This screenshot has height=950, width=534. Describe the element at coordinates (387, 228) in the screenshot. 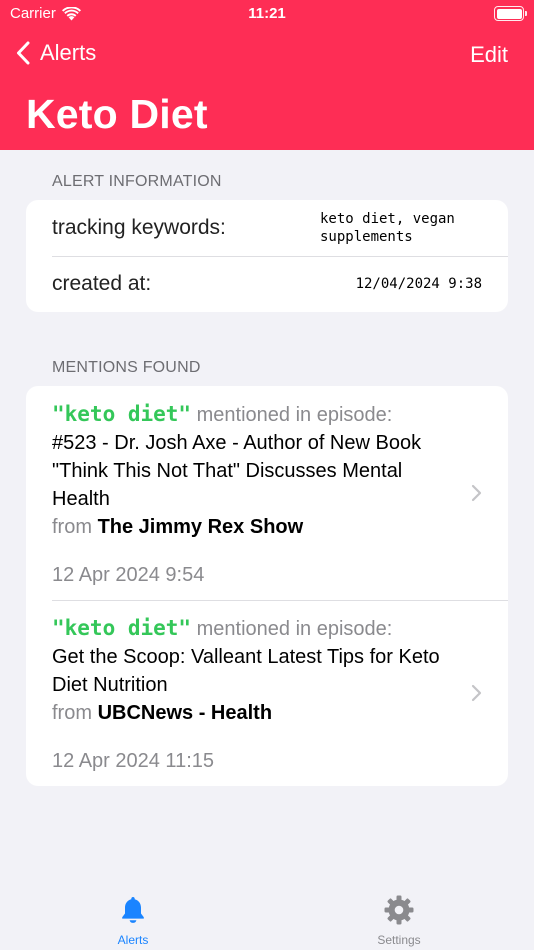

I see `tracking-keywords-value: keto diet, vegan supplements` at that location.